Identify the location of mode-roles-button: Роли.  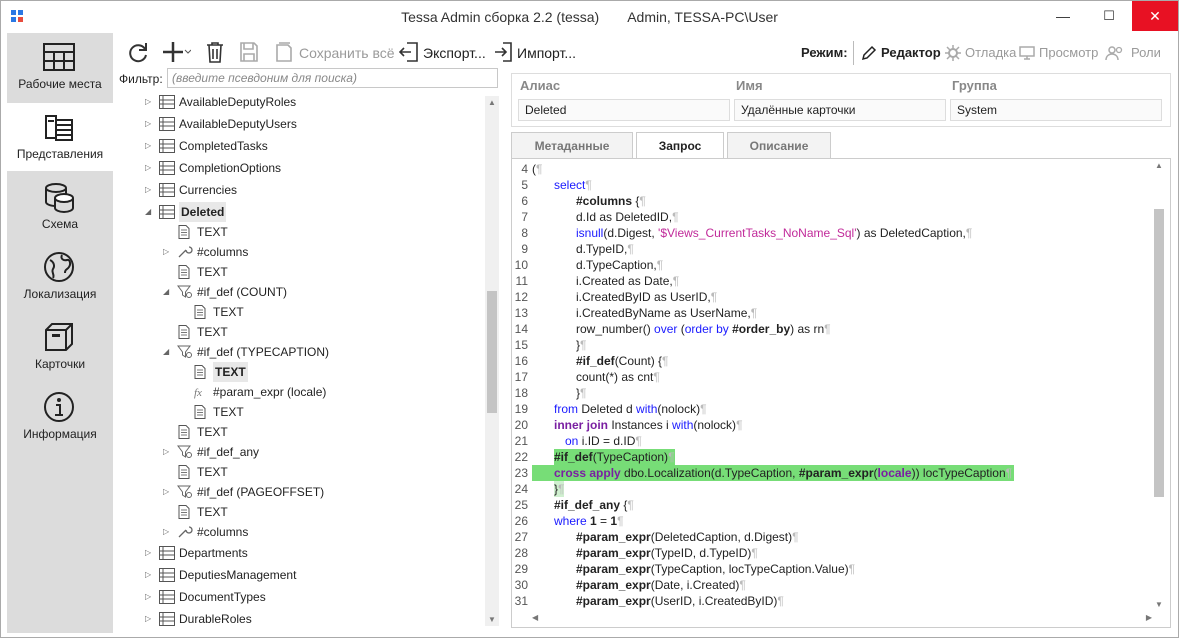
(1146, 53).